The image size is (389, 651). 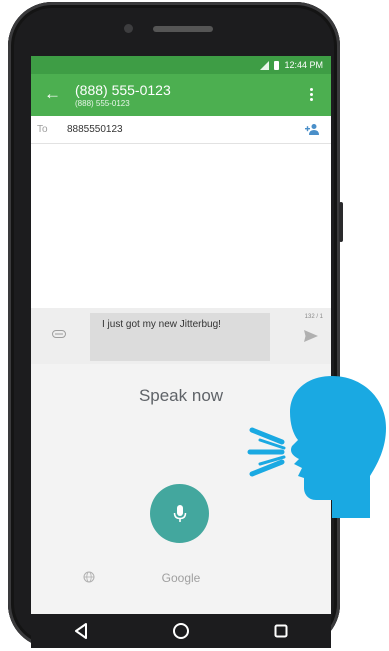 I want to click on nav-home-icon, so click(x=181, y=631).